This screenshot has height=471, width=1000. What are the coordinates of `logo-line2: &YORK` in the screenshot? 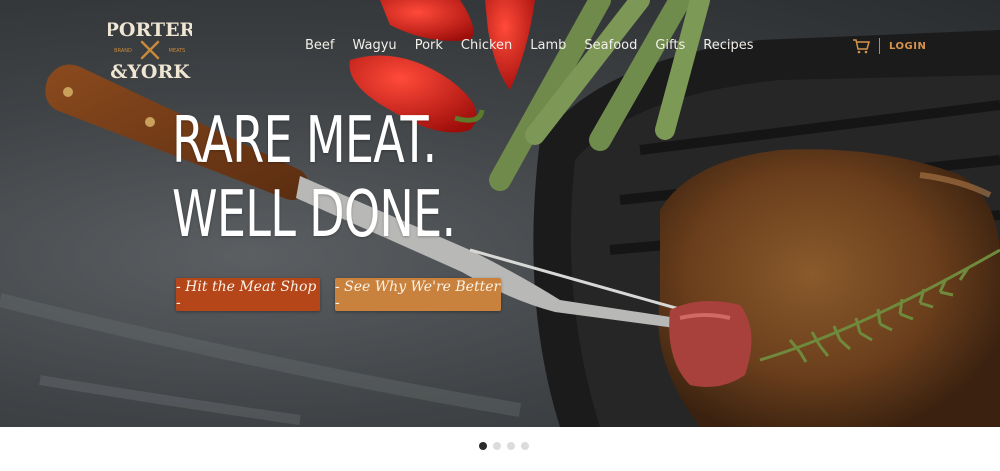 It's located at (150, 72).